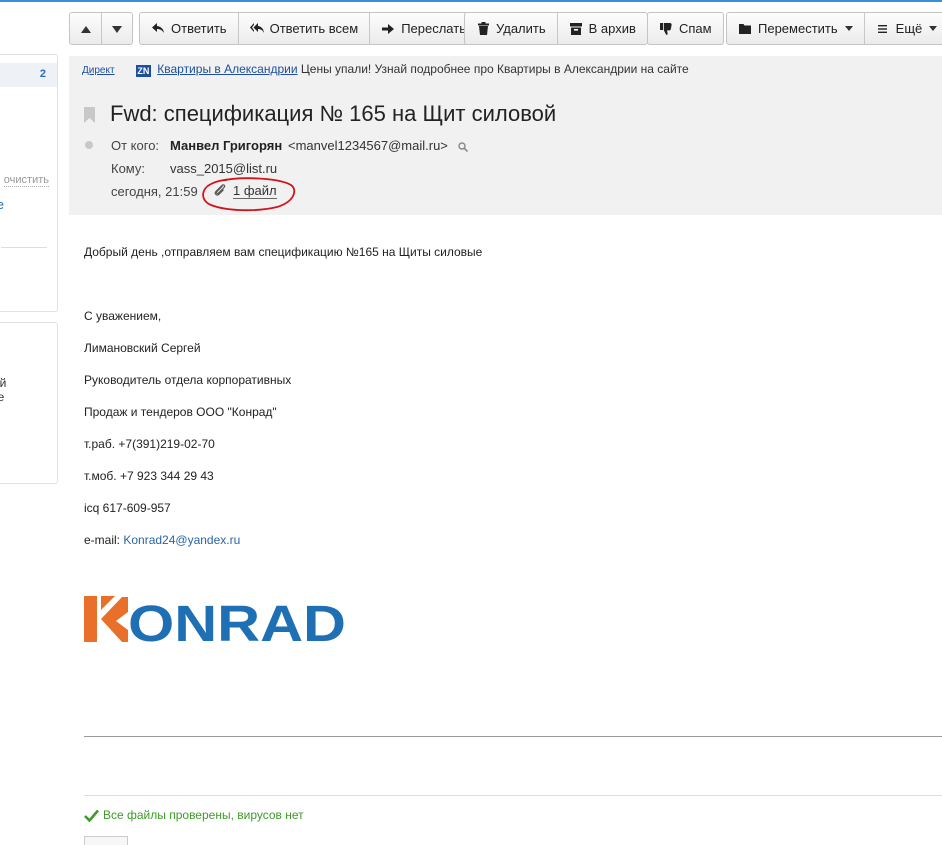 The width and height of the screenshot is (942, 845). Describe the element at coordinates (104, 540) in the screenshot. I see `email-label: e-mail:` at that location.